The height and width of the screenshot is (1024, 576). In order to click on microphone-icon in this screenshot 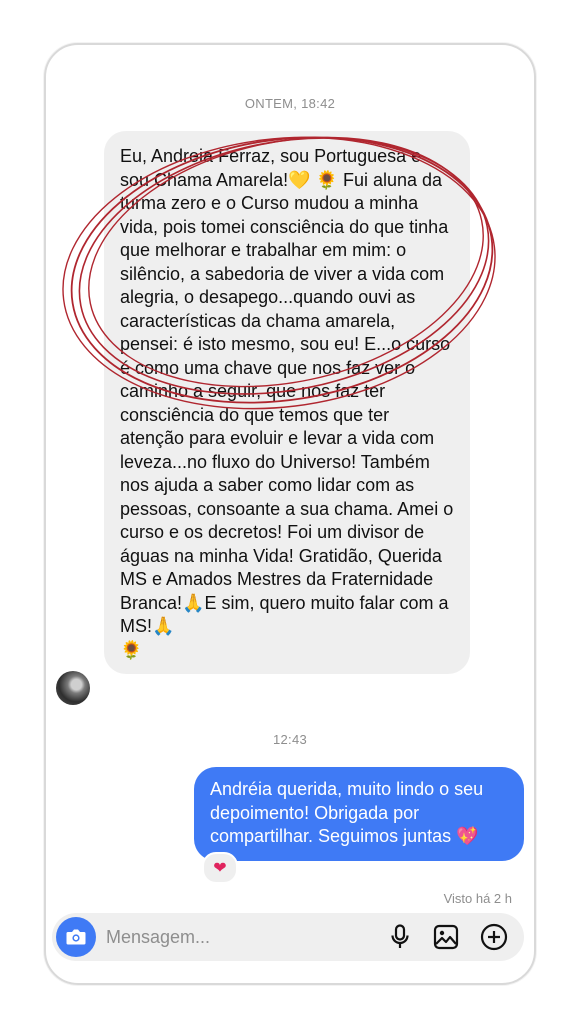, I will do `click(400, 936)`.